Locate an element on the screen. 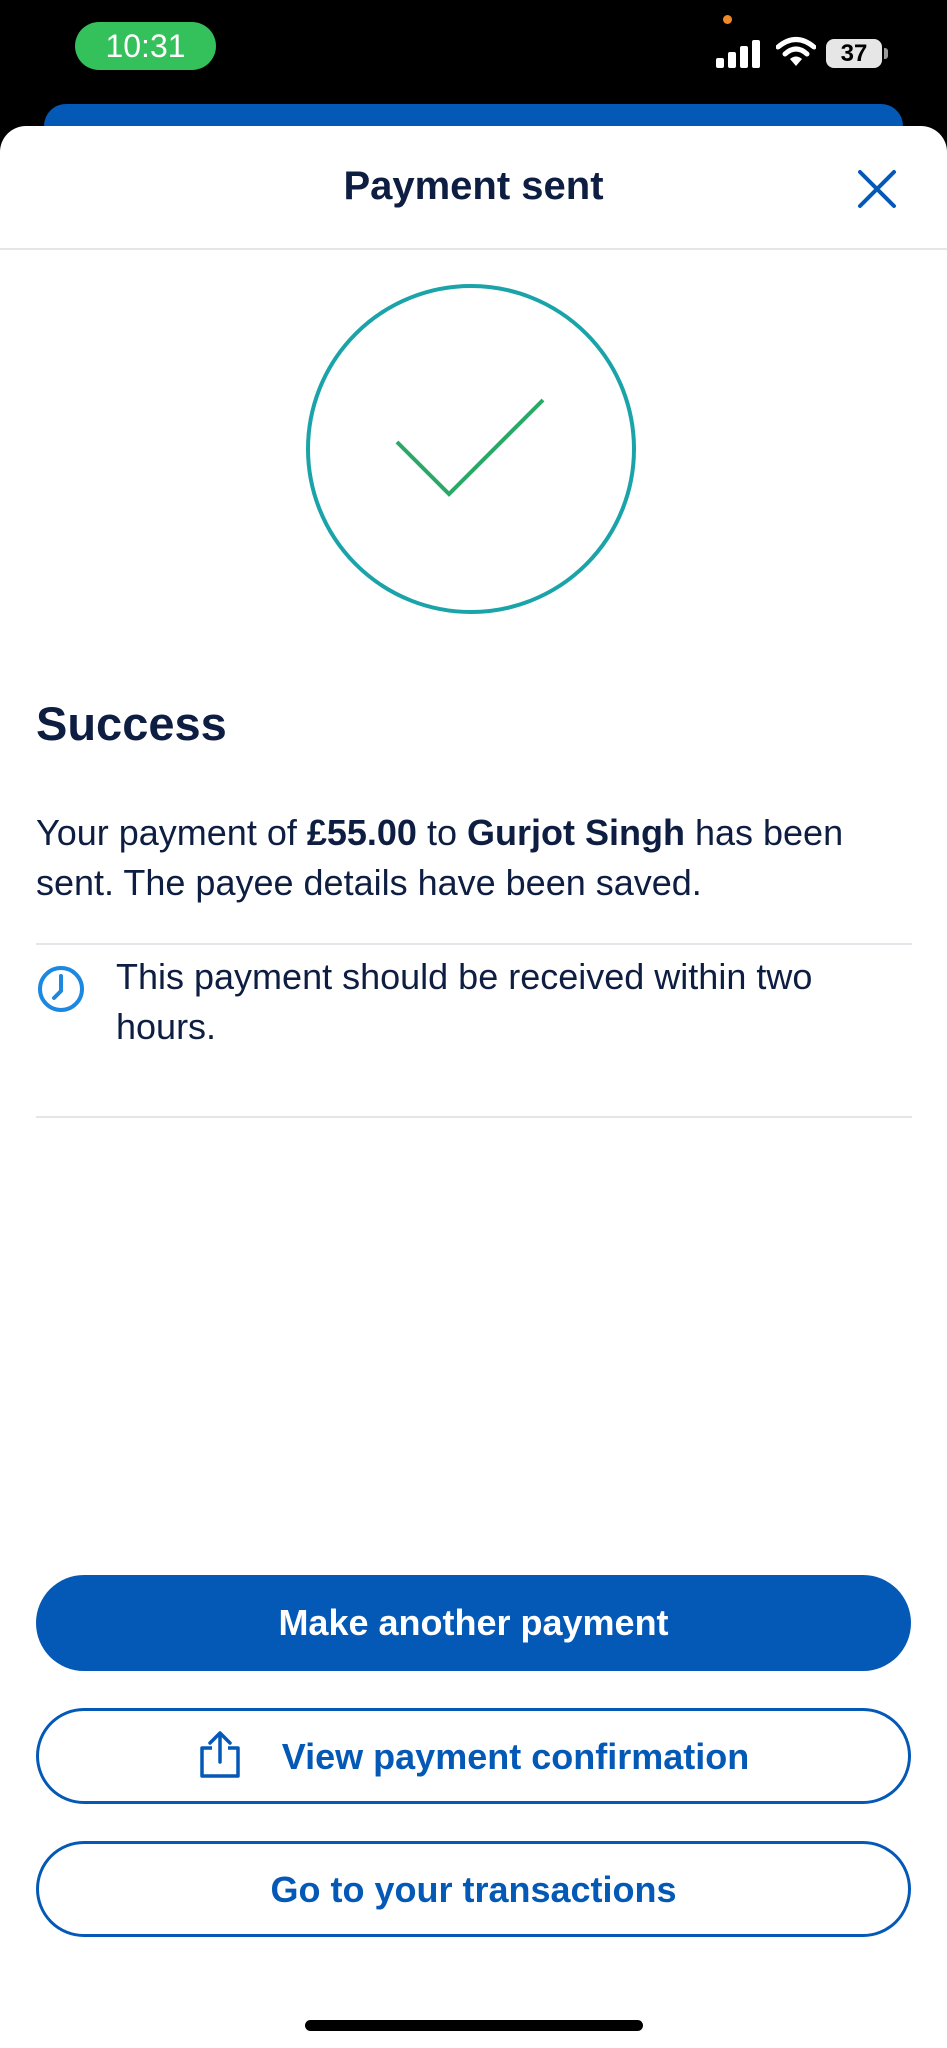  checkmark-icon is located at coordinates (471, 449).